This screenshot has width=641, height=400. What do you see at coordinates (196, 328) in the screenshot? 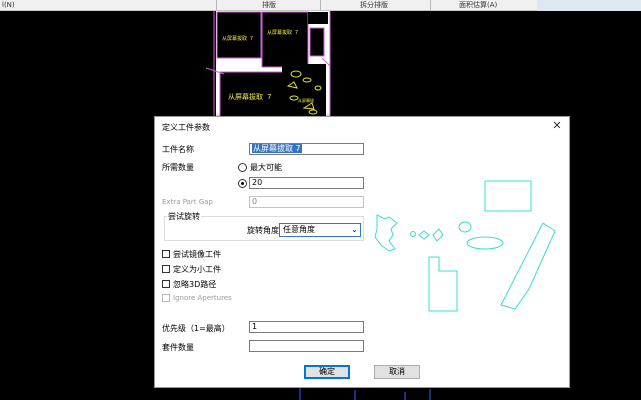
I see `priority-label: 优先级（1=最高）` at bounding box center [196, 328].